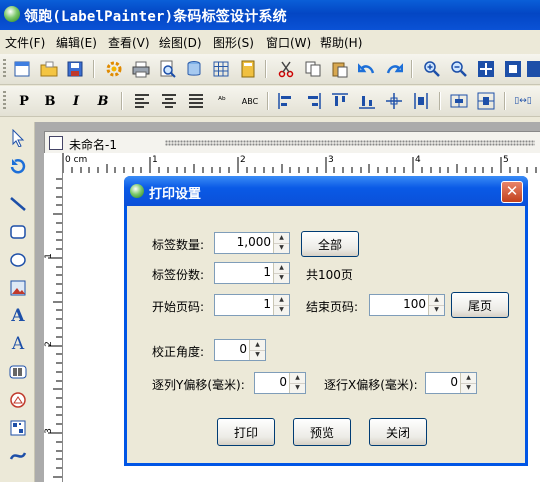 The height and width of the screenshot is (482, 540). Describe the element at coordinates (169, 101) in the screenshot. I see `align-center-icon` at that location.